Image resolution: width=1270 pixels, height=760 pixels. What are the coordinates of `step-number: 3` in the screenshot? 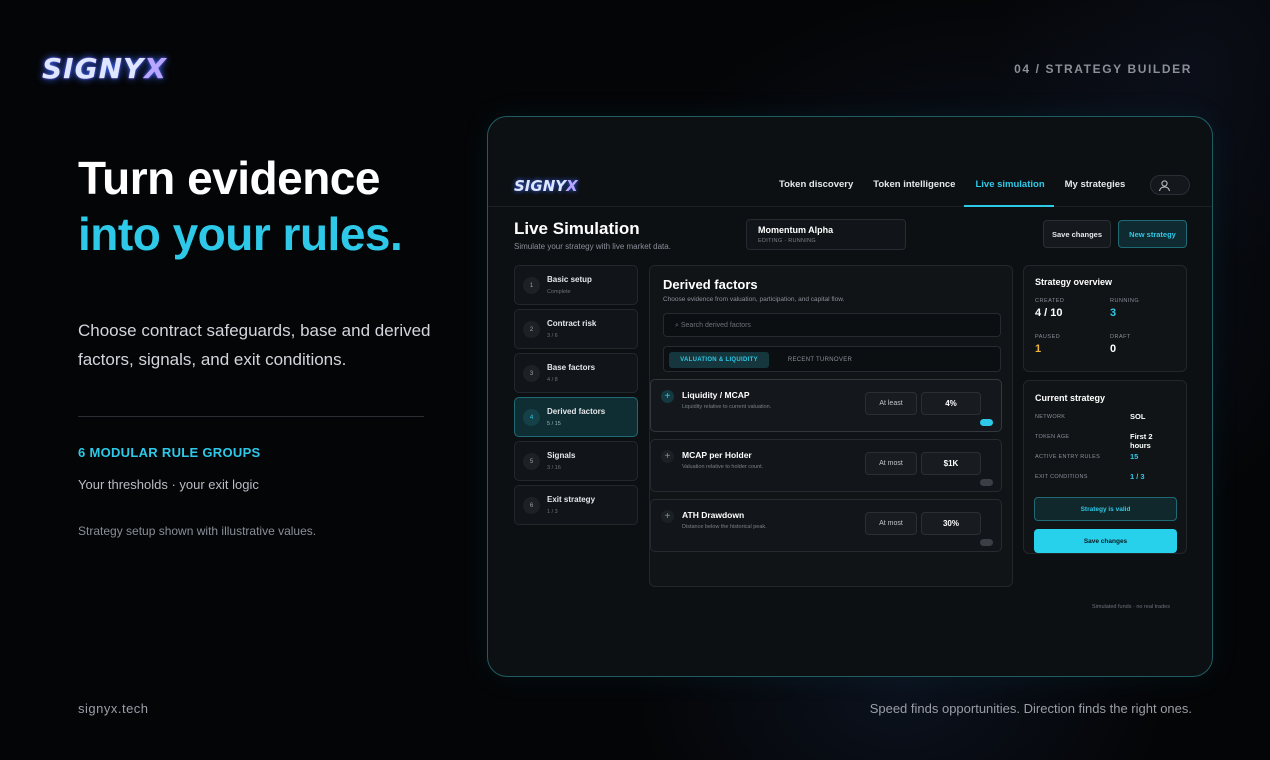 It's located at (531, 373).